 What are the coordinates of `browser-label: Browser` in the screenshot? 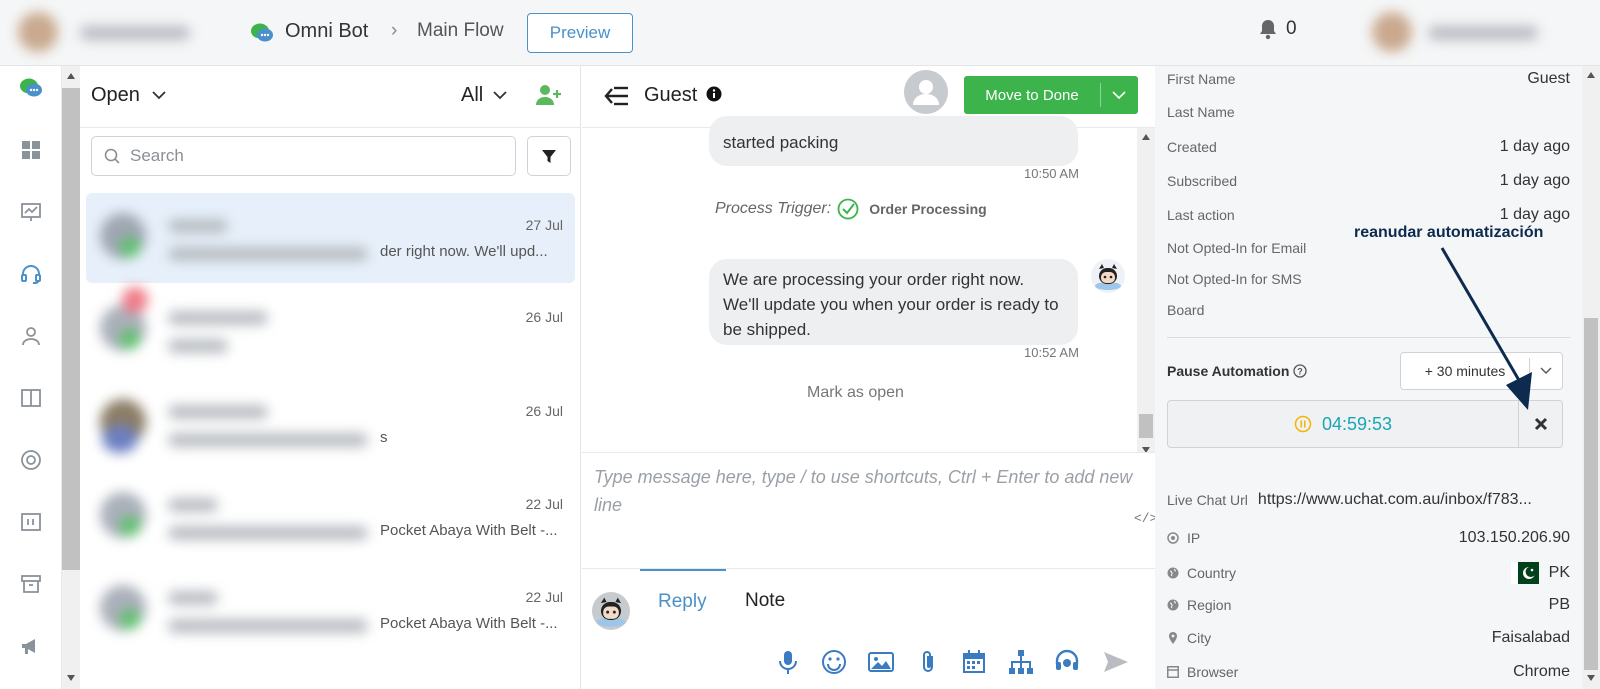 It's located at (1213, 672).